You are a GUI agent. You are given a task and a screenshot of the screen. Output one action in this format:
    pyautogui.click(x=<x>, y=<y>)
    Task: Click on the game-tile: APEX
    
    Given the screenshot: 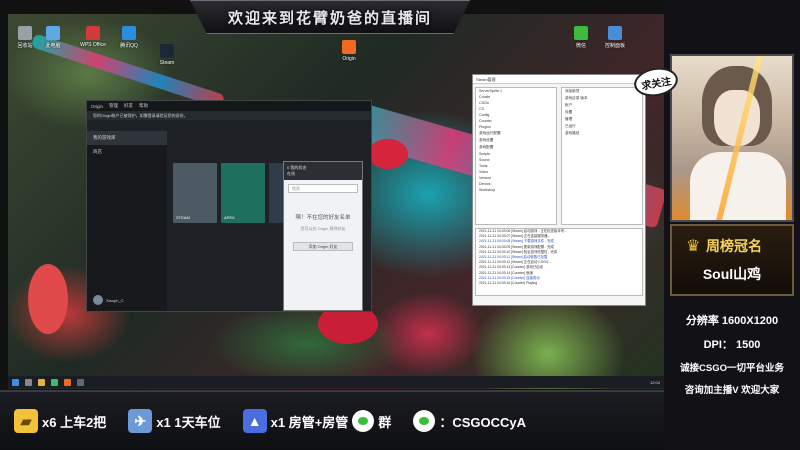 What is the action you would take?
    pyautogui.click(x=243, y=193)
    